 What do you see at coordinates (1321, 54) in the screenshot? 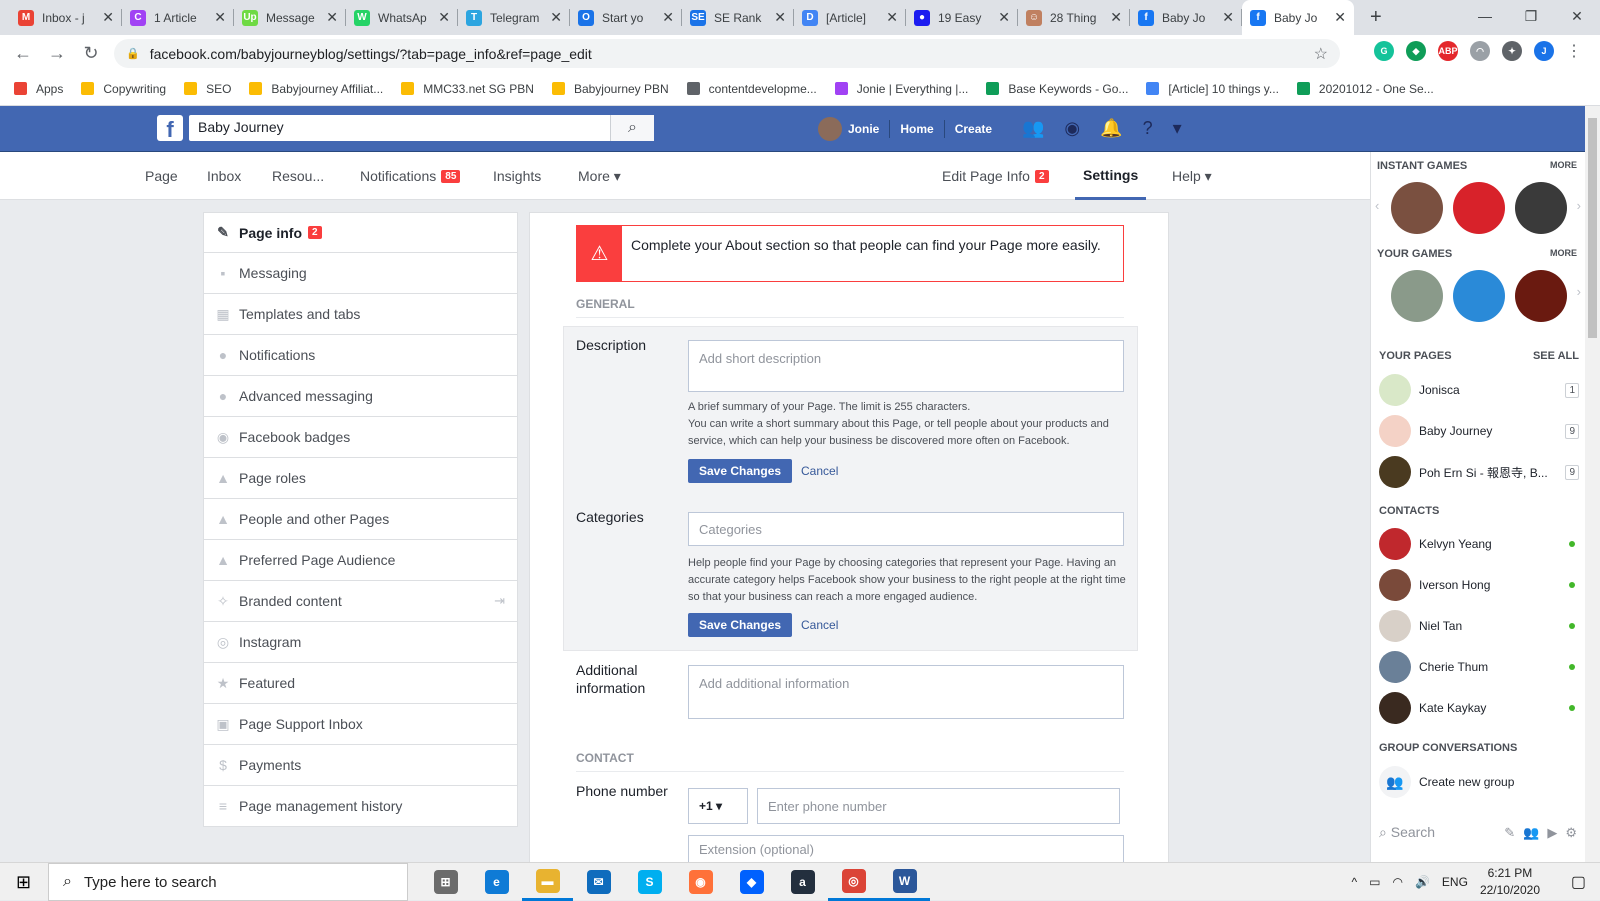
I see `bookmark-star-icon: ☆` at bounding box center [1321, 54].